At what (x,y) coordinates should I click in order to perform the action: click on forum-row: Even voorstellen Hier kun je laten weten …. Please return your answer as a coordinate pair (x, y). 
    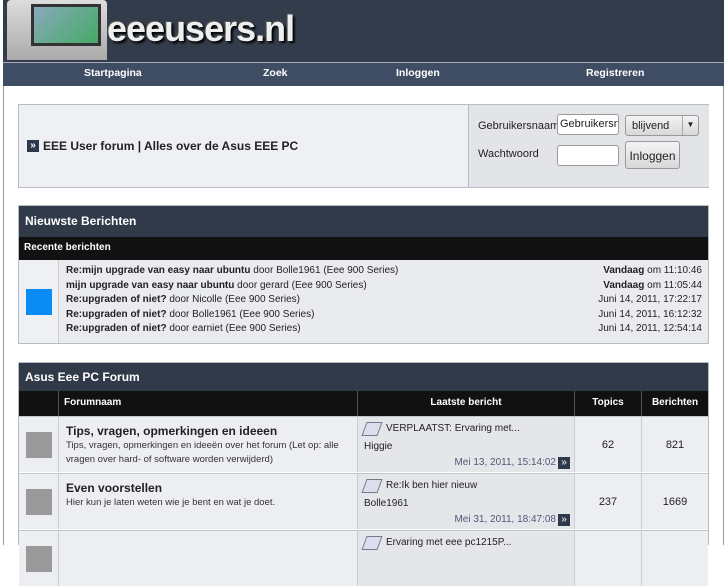
    Looking at the image, I should click on (363, 501).